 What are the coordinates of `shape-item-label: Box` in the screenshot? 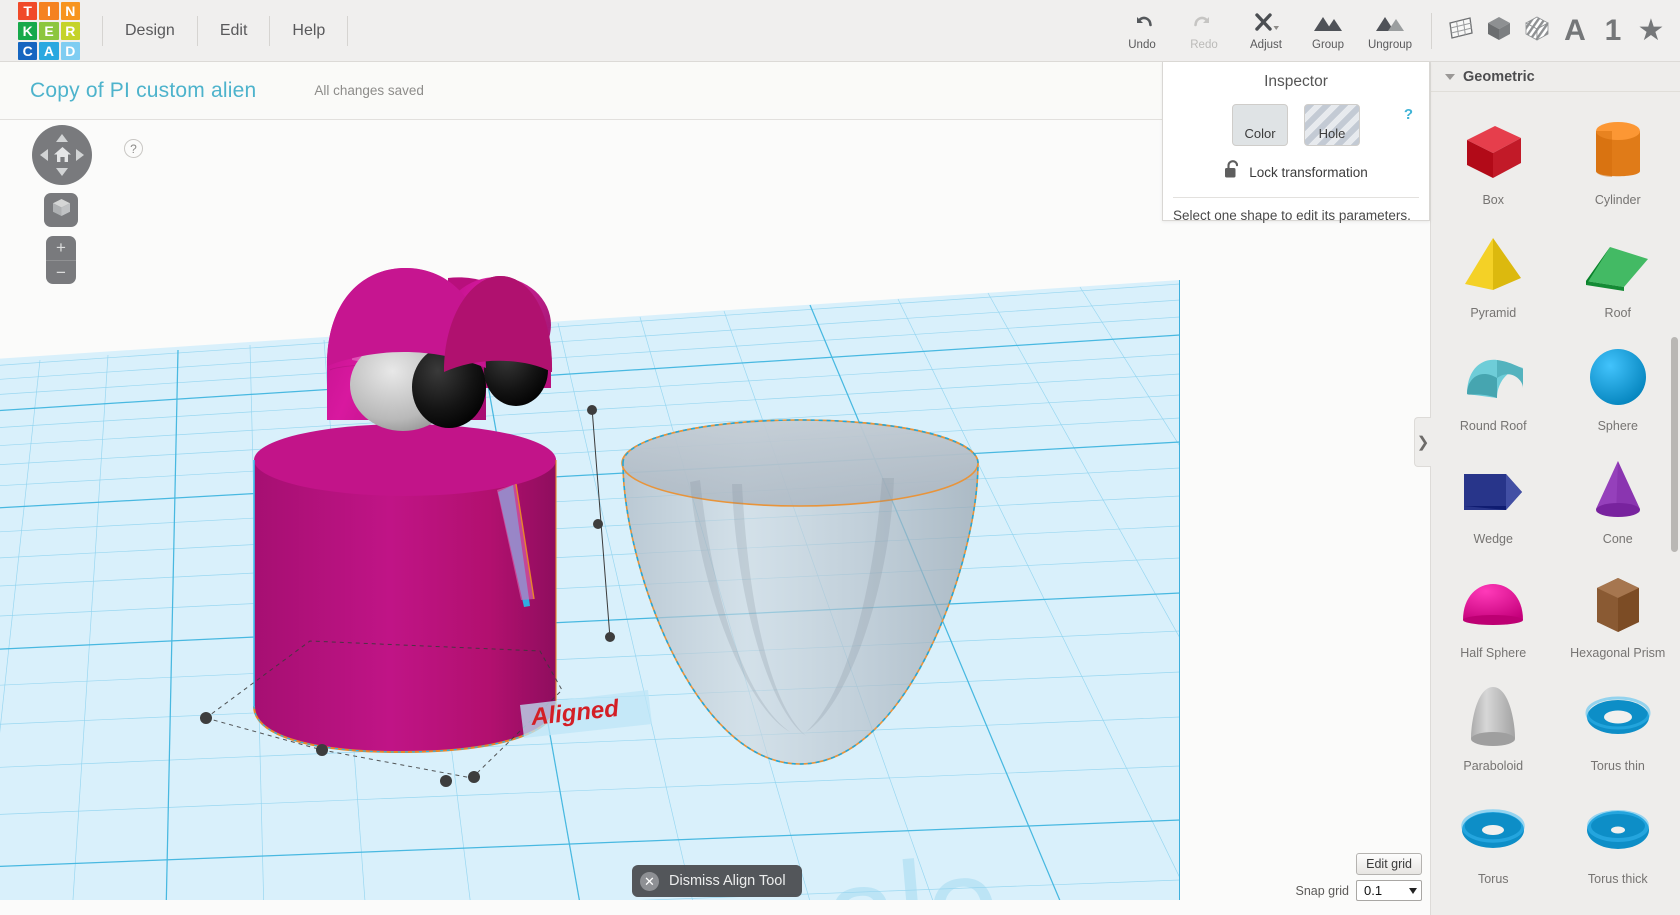 It's located at (1493, 200).